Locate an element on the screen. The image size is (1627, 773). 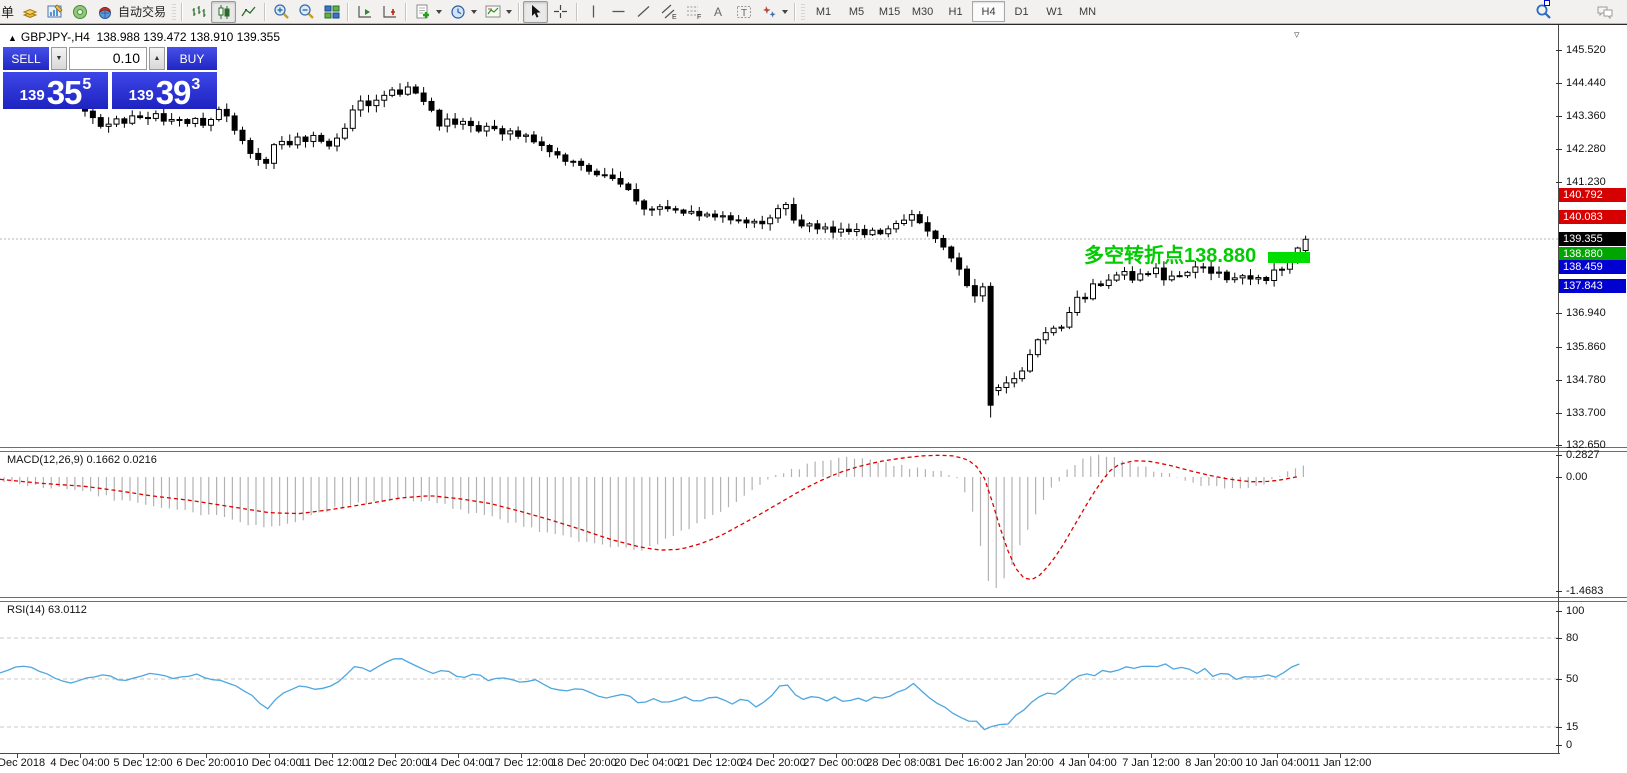
crosshair-button is located at coordinates (560, 12).